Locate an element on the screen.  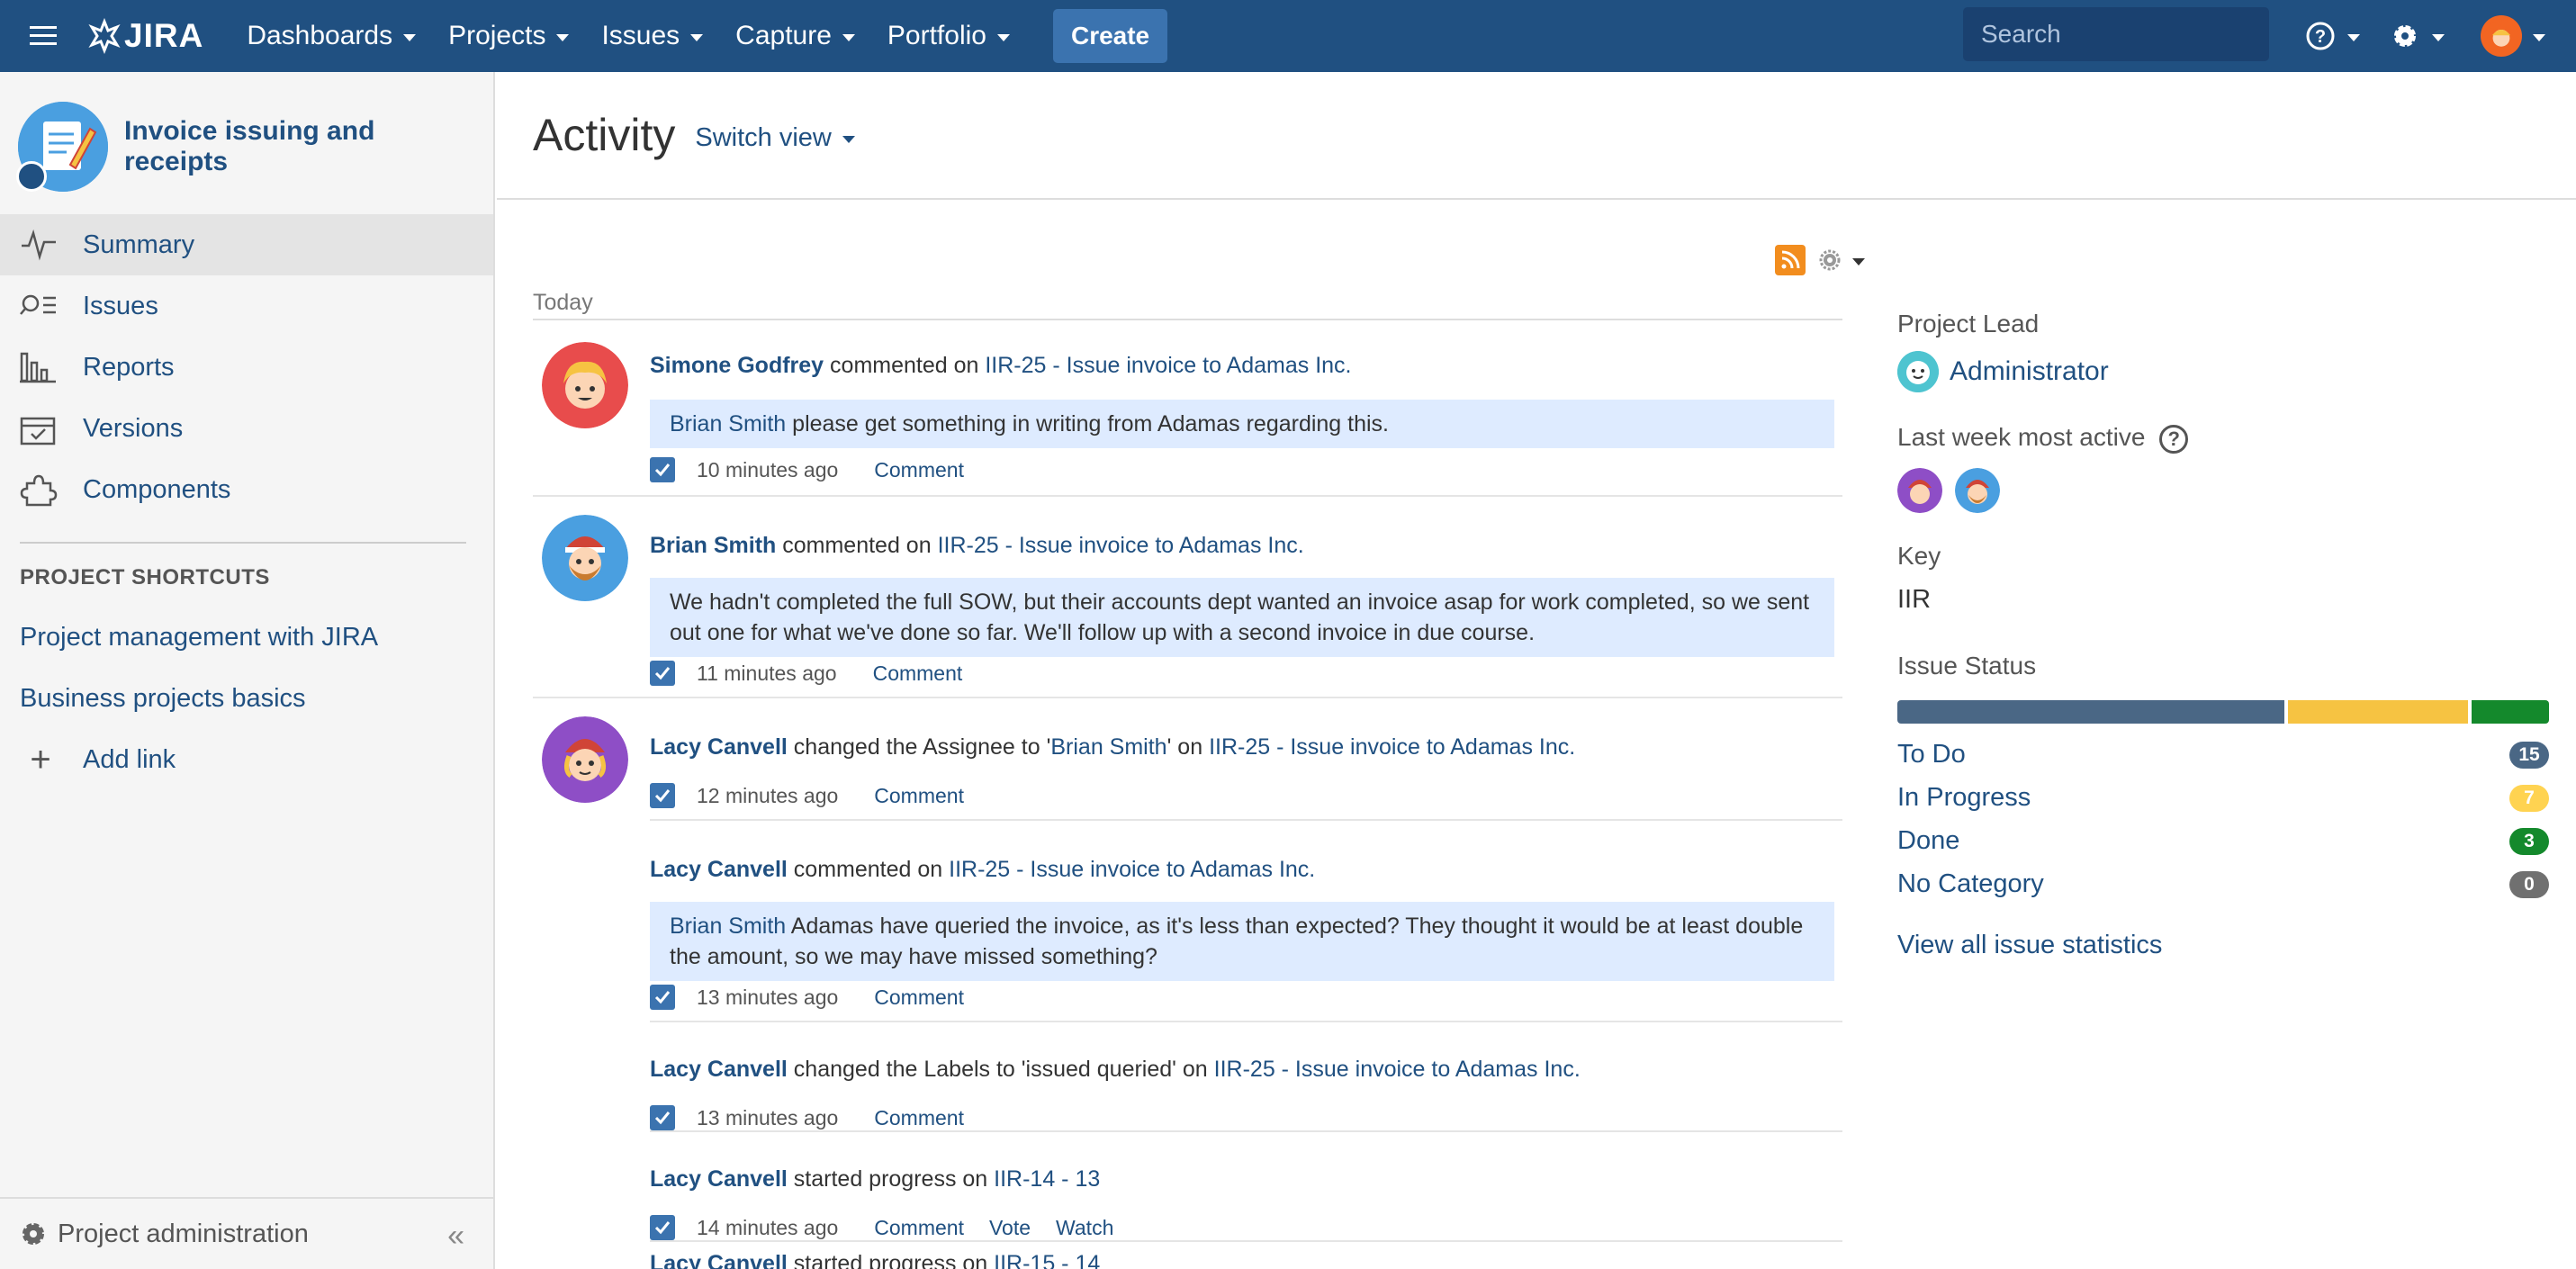
activity-meta: 11 minutes ago Comment is located at coordinates (806, 673).